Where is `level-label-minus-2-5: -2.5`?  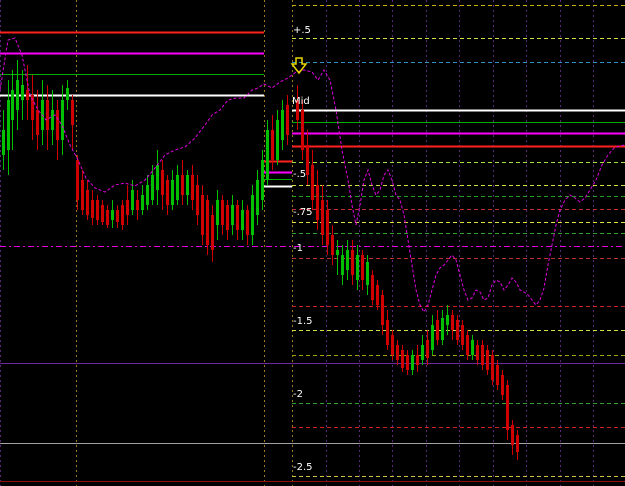
level-label-minus-2-5: -2.5 is located at coordinates (303, 467).